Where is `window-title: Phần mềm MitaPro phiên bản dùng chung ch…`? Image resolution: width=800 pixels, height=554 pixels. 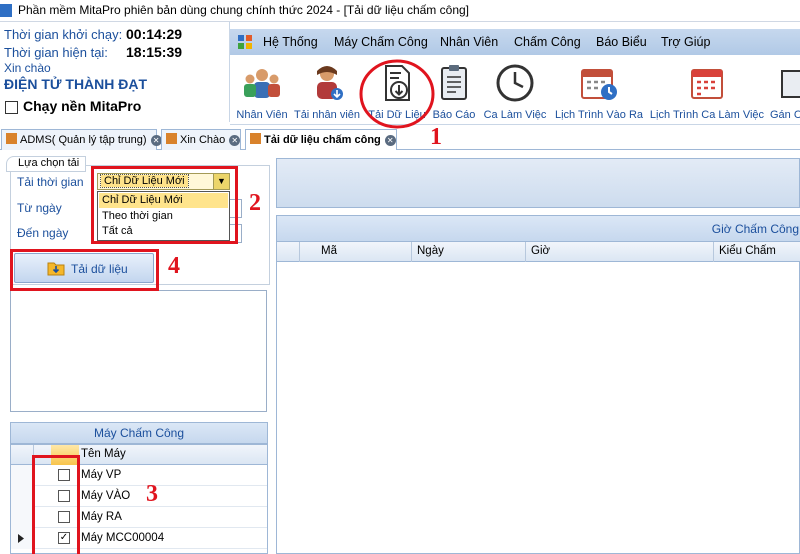 window-title: Phần mềm MitaPro phiên bản dùng chung ch… is located at coordinates (243, 10).